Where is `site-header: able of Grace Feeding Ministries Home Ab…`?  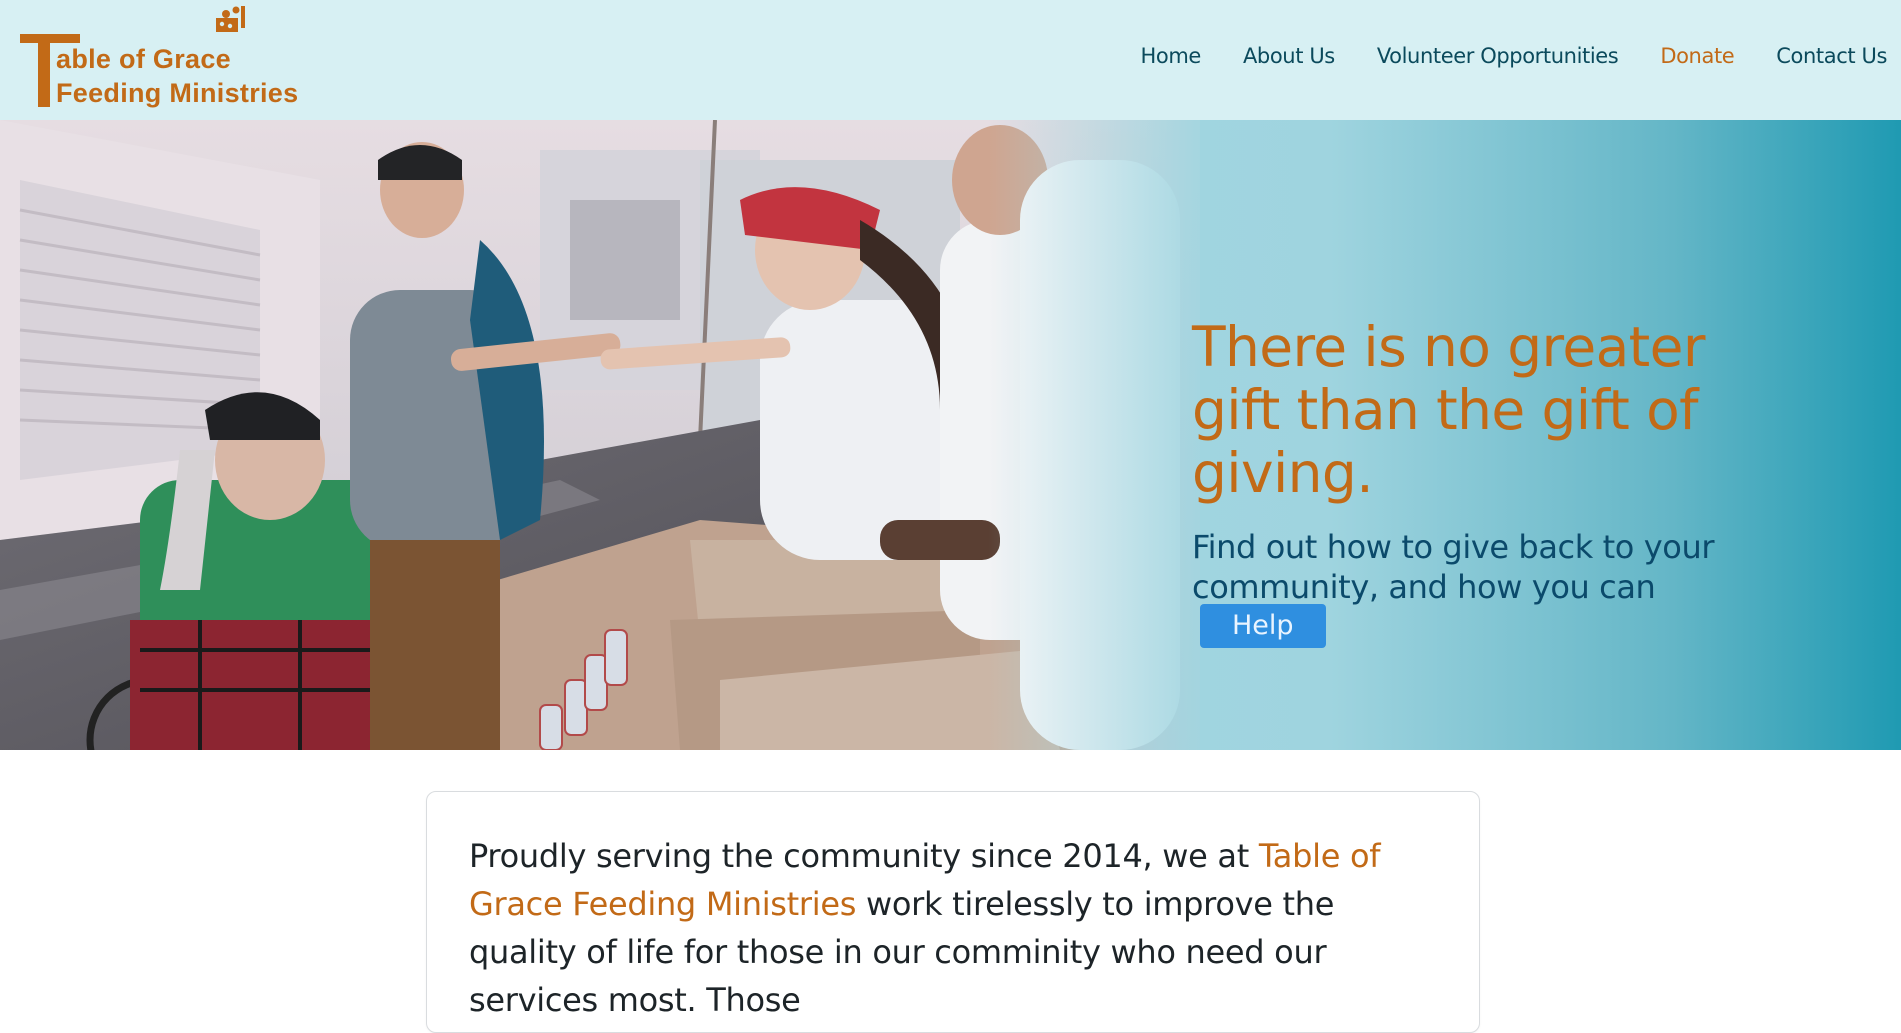
site-header: able of Grace Feeding Ministries Home Ab… is located at coordinates (950, 60).